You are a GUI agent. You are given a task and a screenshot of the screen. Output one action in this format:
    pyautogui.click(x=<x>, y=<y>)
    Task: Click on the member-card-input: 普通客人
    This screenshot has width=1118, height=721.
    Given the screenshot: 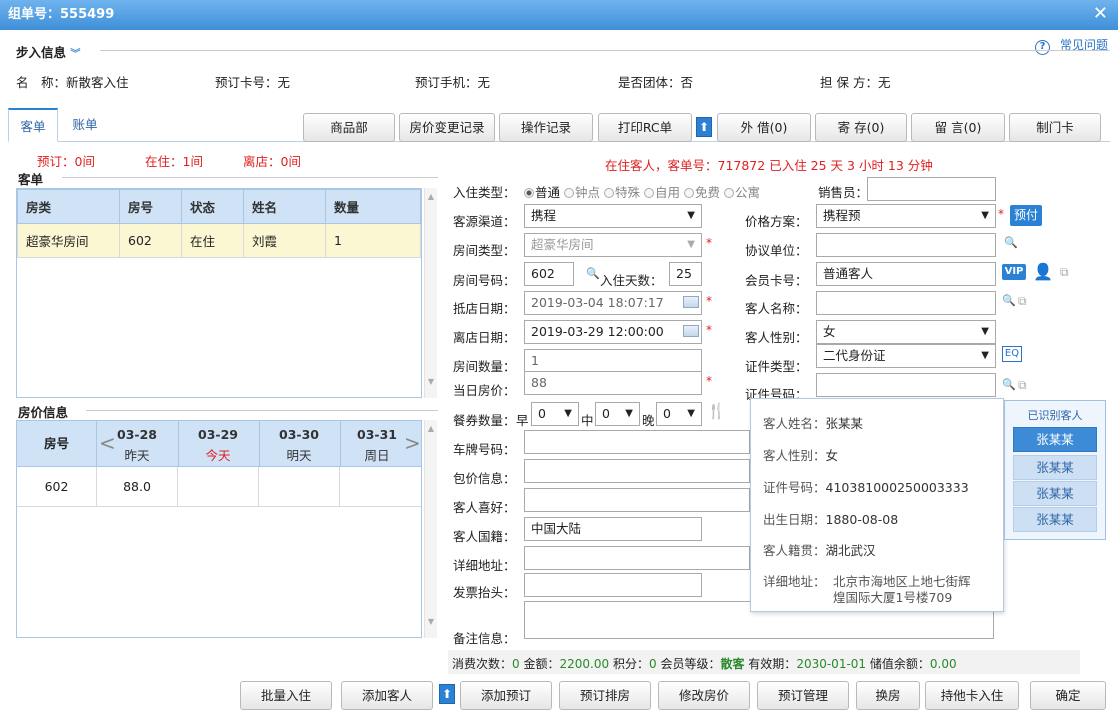 What is the action you would take?
    pyautogui.click(x=906, y=274)
    